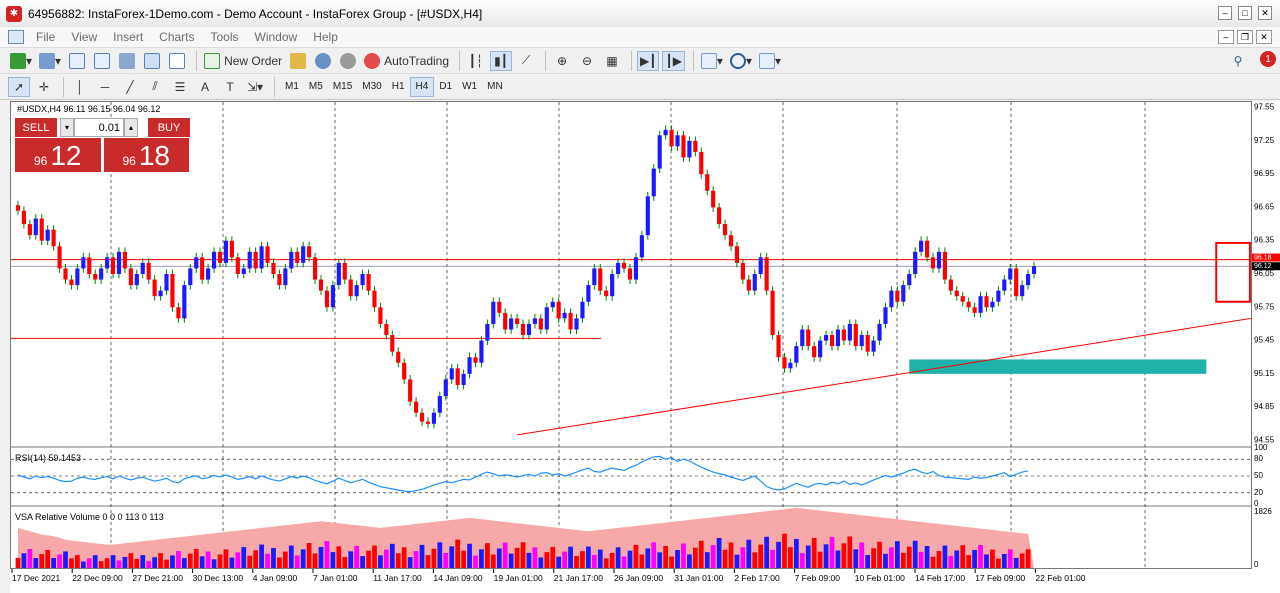 The width and height of the screenshot is (1280, 593). I want to click on profiles-icon: ▾, so click(50, 61).